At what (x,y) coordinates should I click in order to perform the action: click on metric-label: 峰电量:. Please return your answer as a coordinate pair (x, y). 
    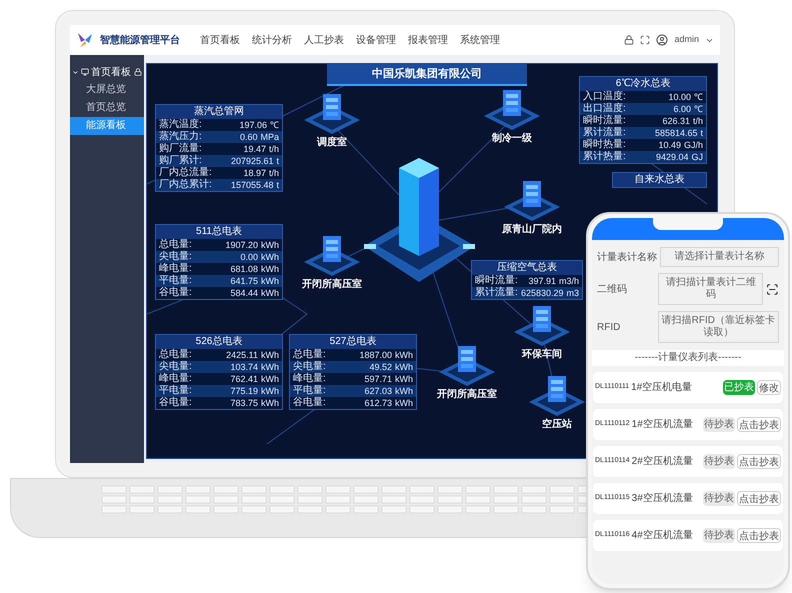
    Looking at the image, I should click on (309, 378).